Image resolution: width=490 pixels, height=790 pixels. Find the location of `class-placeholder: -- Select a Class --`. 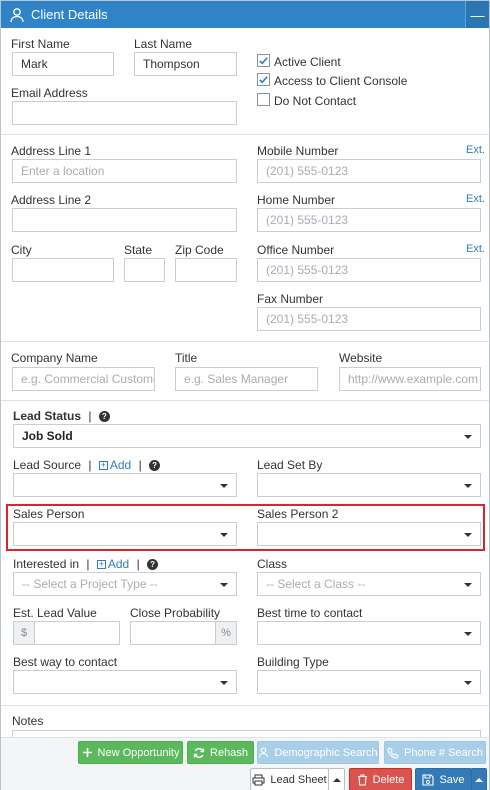

class-placeholder: -- Select a Class -- is located at coordinates (316, 584).